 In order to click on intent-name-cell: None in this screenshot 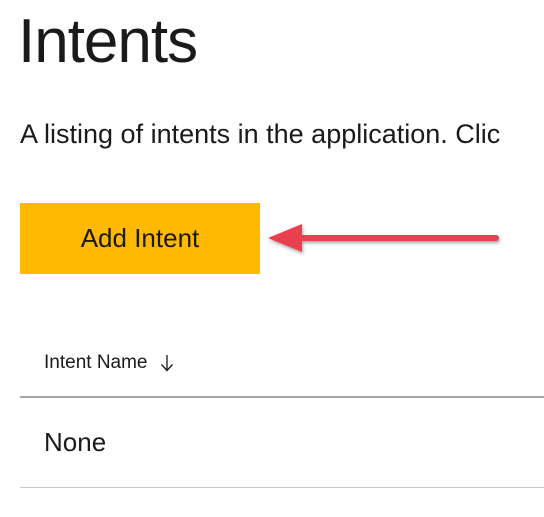, I will do `click(75, 442)`.